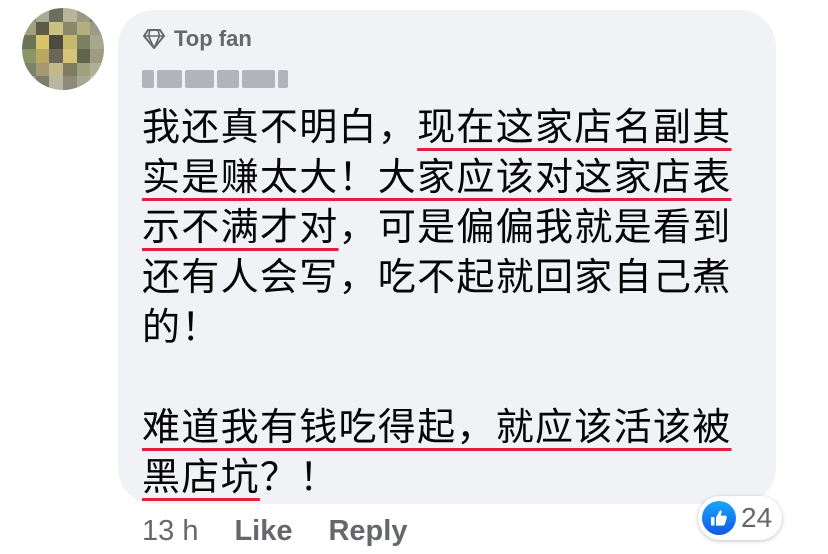 This screenshot has height=554, width=828. What do you see at coordinates (719, 518) in the screenshot?
I see `thumbs-up-icon` at bounding box center [719, 518].